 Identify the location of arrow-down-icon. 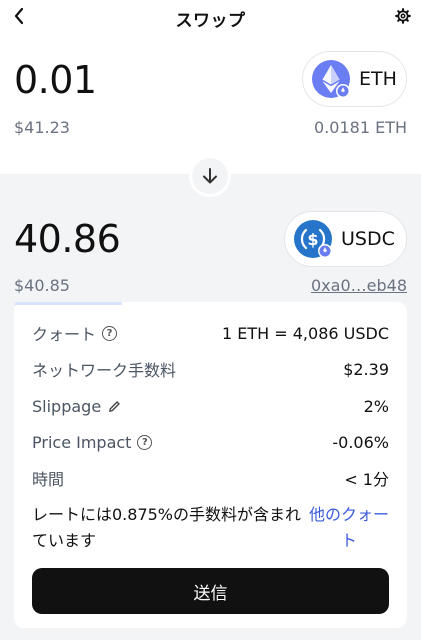
(210, 176).